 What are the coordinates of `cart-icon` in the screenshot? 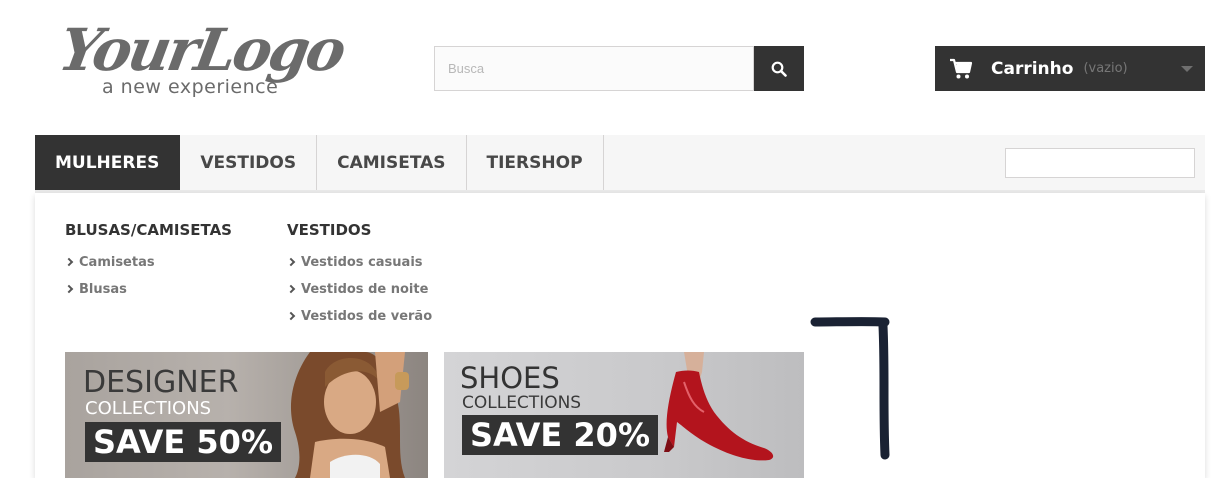 It's located at (962, 69).